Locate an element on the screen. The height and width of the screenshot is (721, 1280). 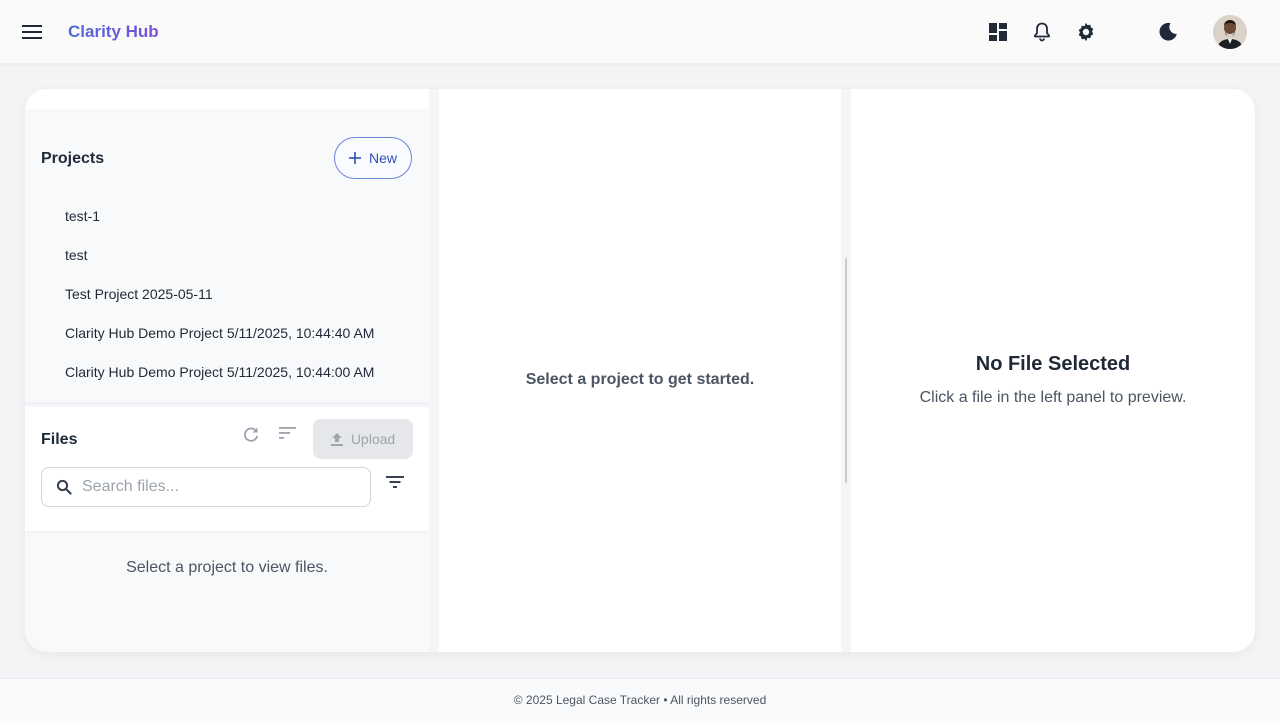
upload-button: Upload is located at coordinates (363, 439).